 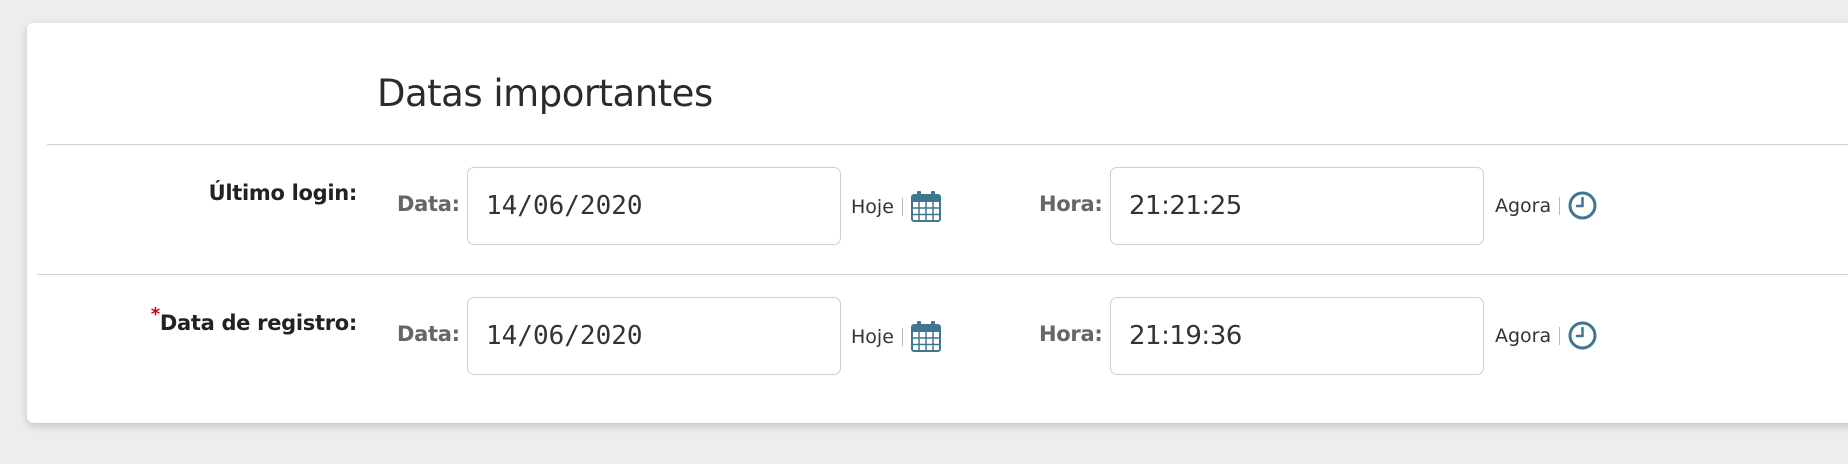 What do you see at coordinates (947, 144) in the screenshot?
I see `section-divider` at bounding box center [947, 144].